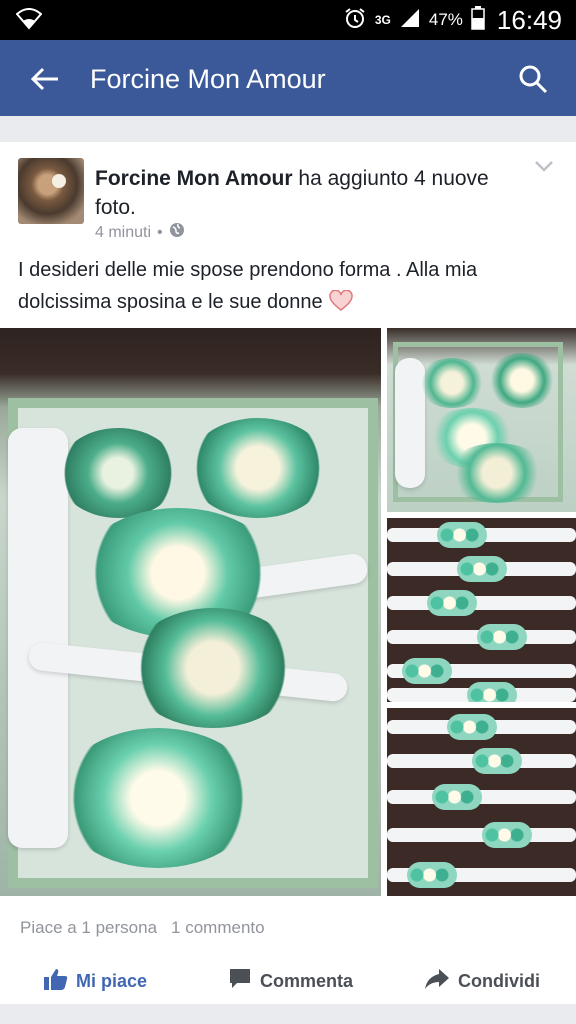 The image size is (576, 1024). Describe the element at coordinates (533, 81) in the screenshot. I see `search-icon` at that location.